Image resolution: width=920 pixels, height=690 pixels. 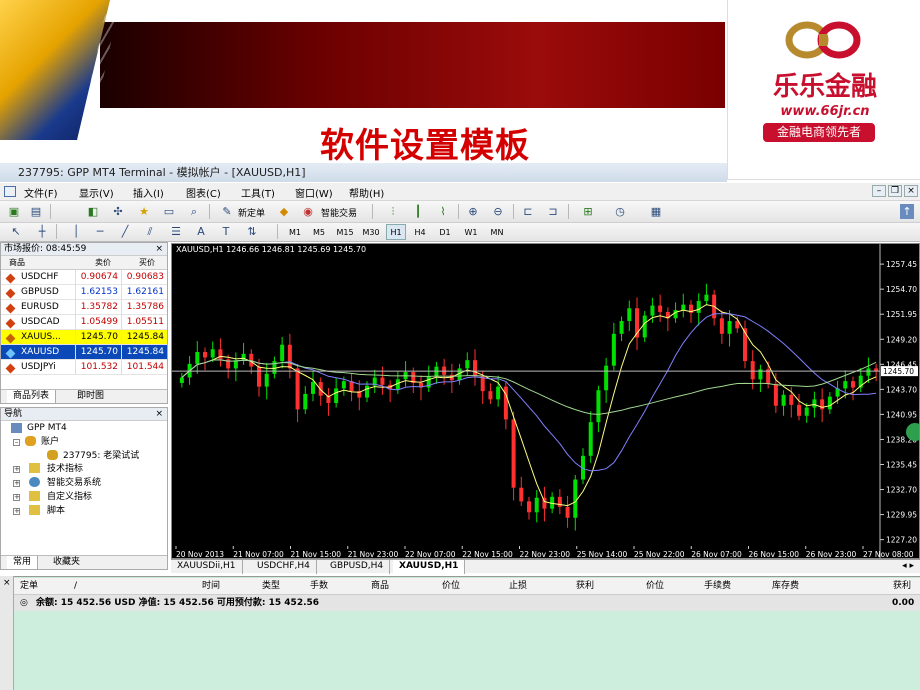 I want to click on chart-tab-usdchf: USDCHF,H4, so click(x=284, y=567).